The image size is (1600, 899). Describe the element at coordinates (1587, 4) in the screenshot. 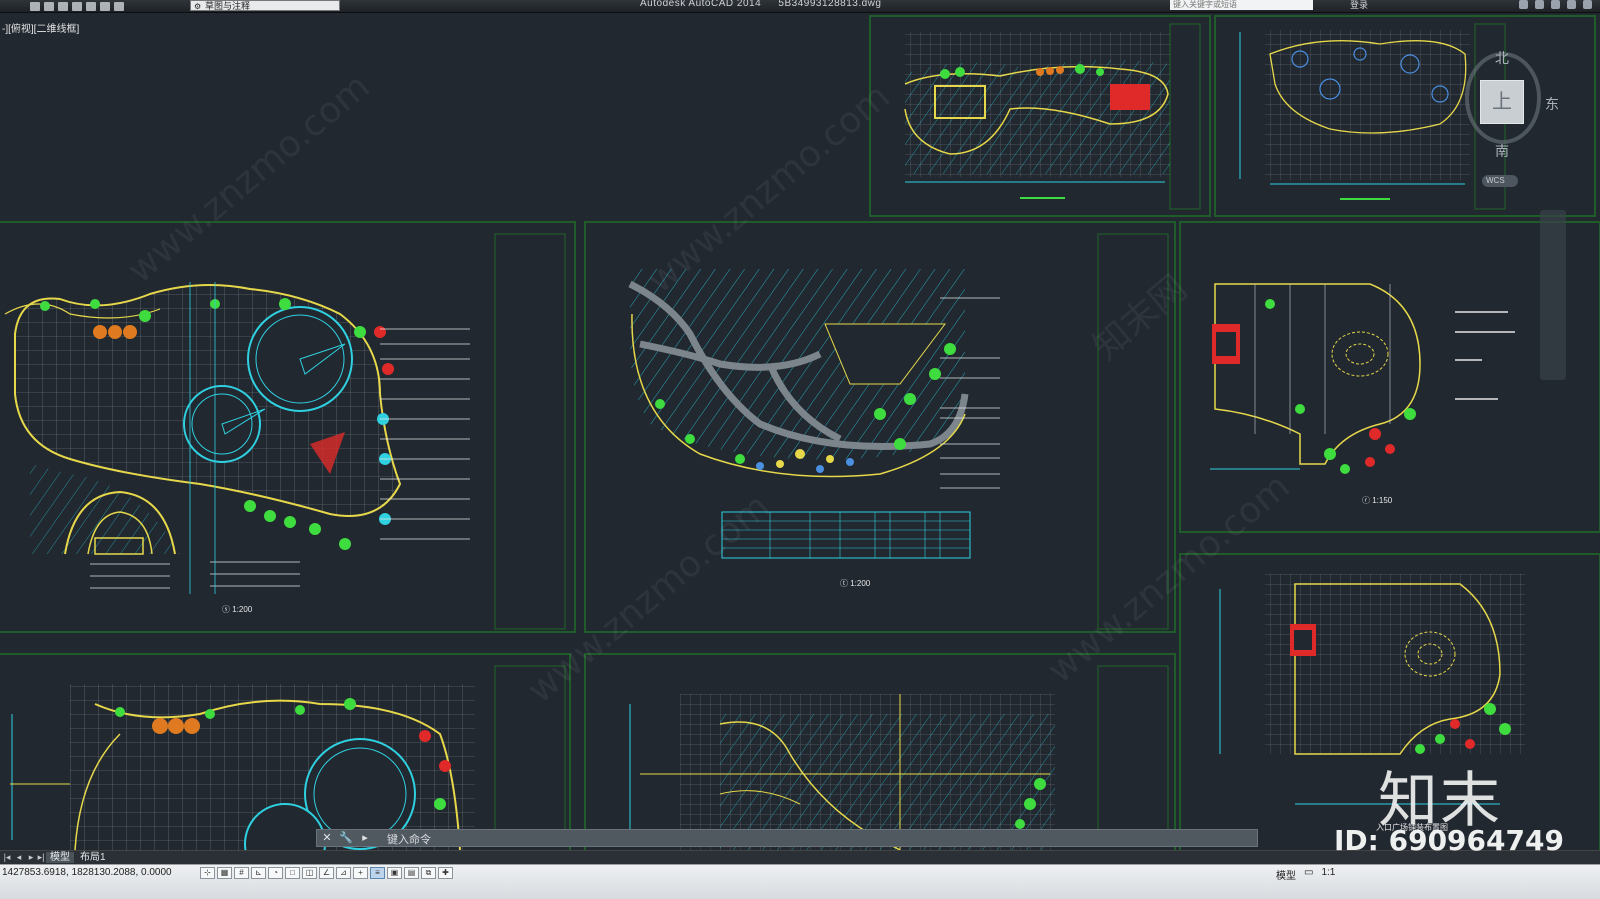

I see `close-icon` at that location.